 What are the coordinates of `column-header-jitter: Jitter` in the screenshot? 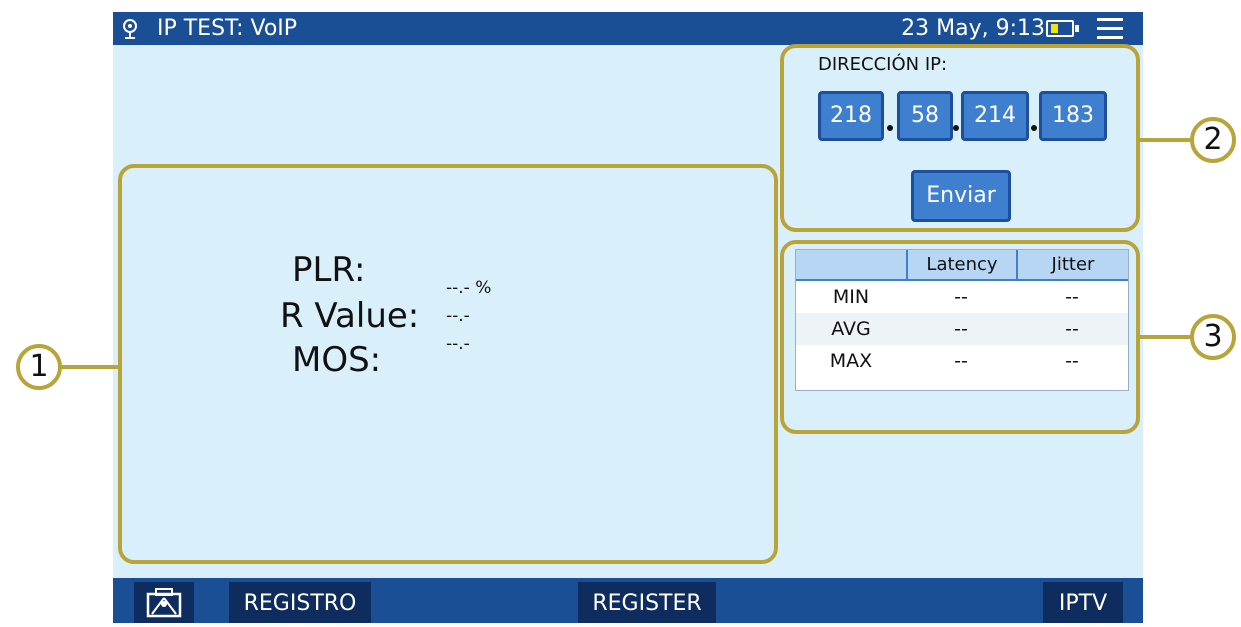 It's located at (1073, 264).